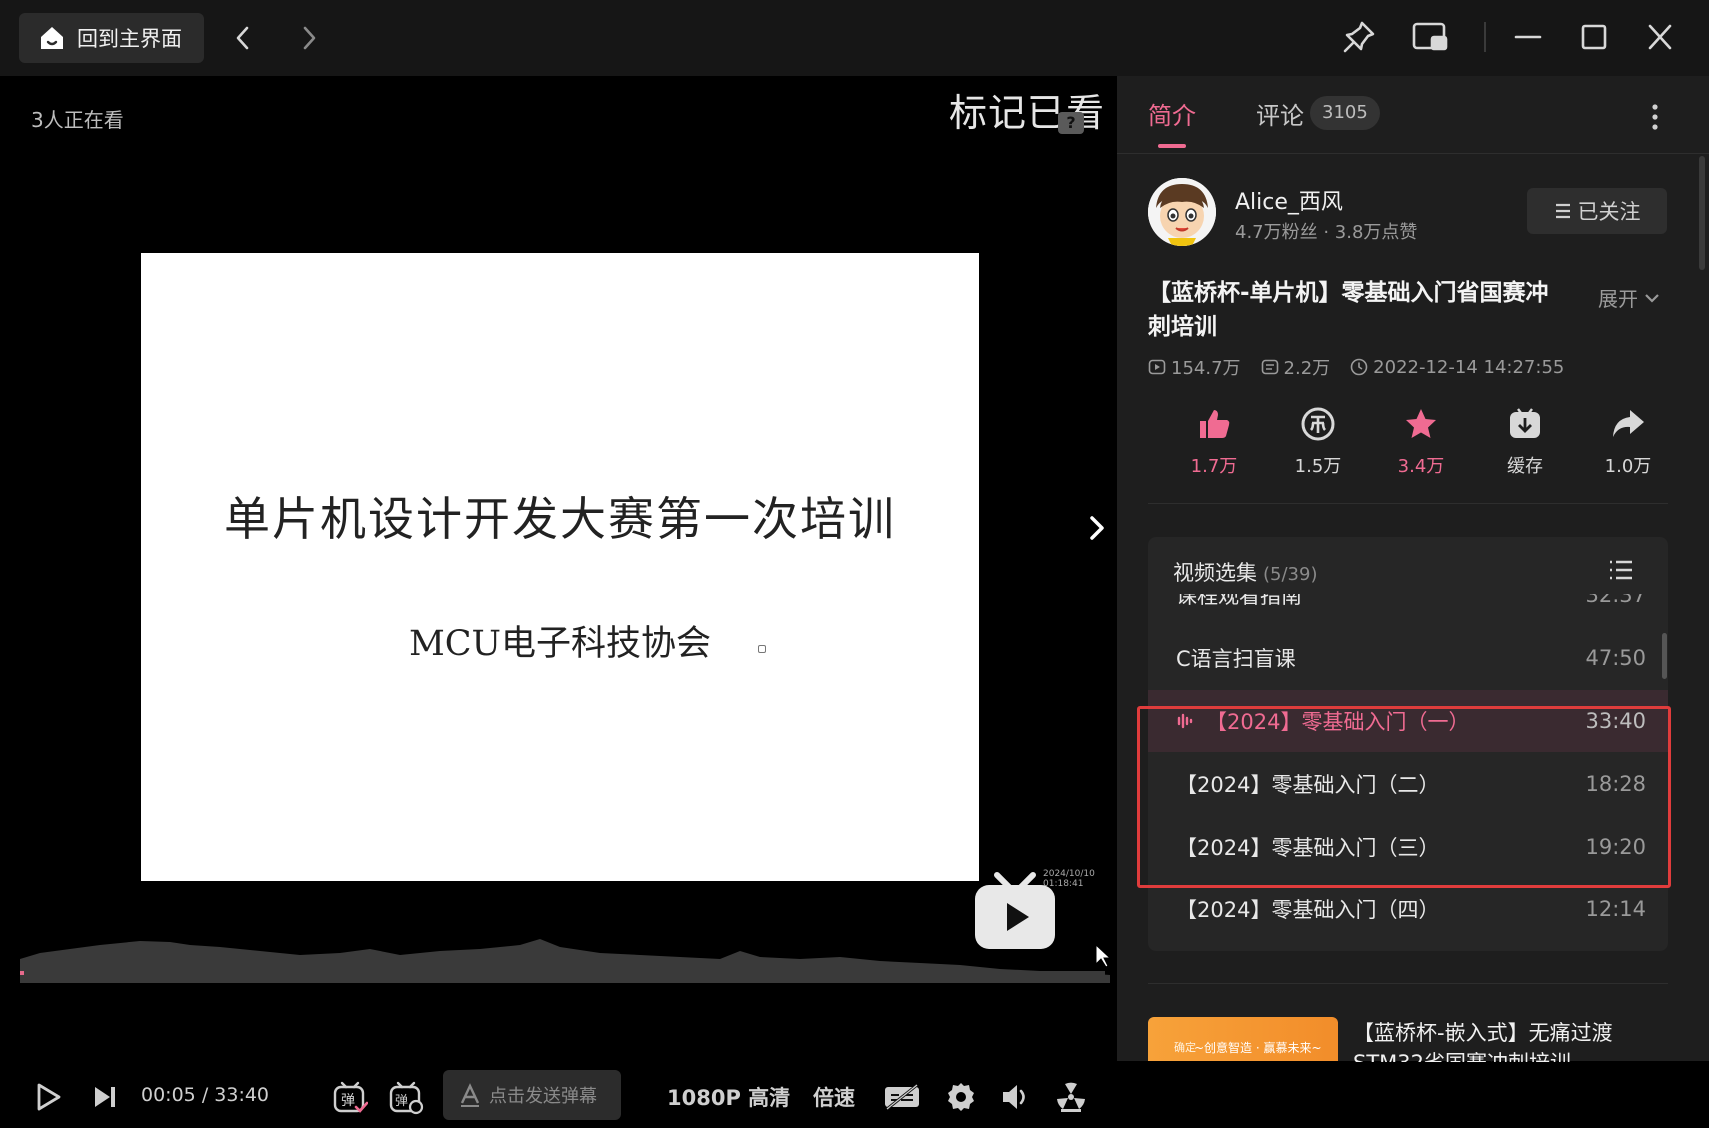 Image resolution: width=1709 pixels, height=1128 pixels. What do you see at coordinates (401, 1101) in the screenshot?
I see `svg-text: 弹` at bounding box center [401, 1101].